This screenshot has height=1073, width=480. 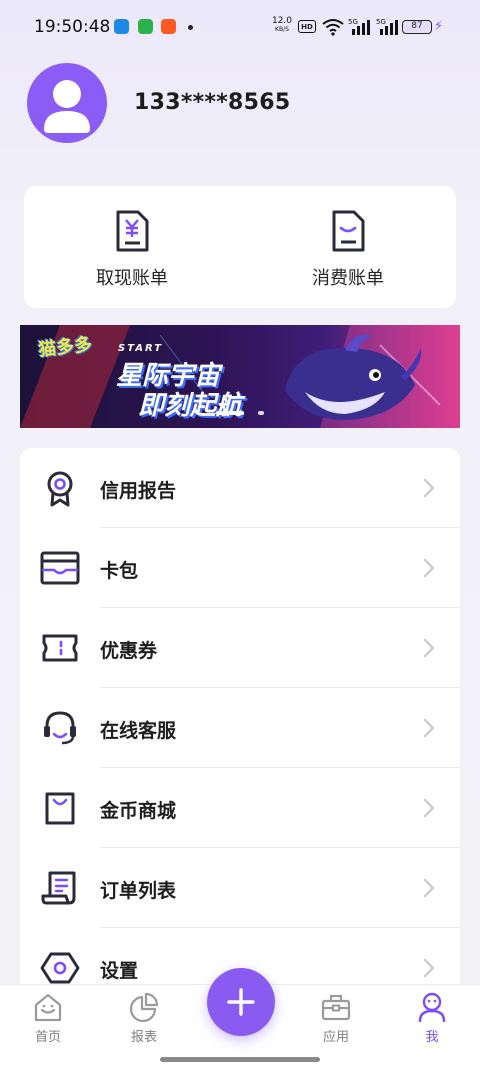 I want to click on nav-apps: 应用, so click(x=336, y=1017).